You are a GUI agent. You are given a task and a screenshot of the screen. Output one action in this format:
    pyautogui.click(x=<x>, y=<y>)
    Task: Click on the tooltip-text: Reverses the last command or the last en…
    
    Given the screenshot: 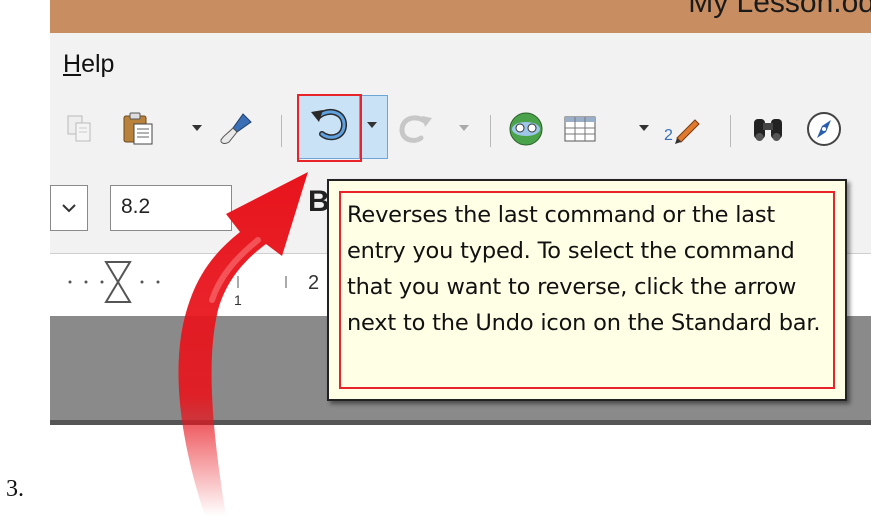 What is the action you would take?
    pyautogui.click(x=584, y=269)
    